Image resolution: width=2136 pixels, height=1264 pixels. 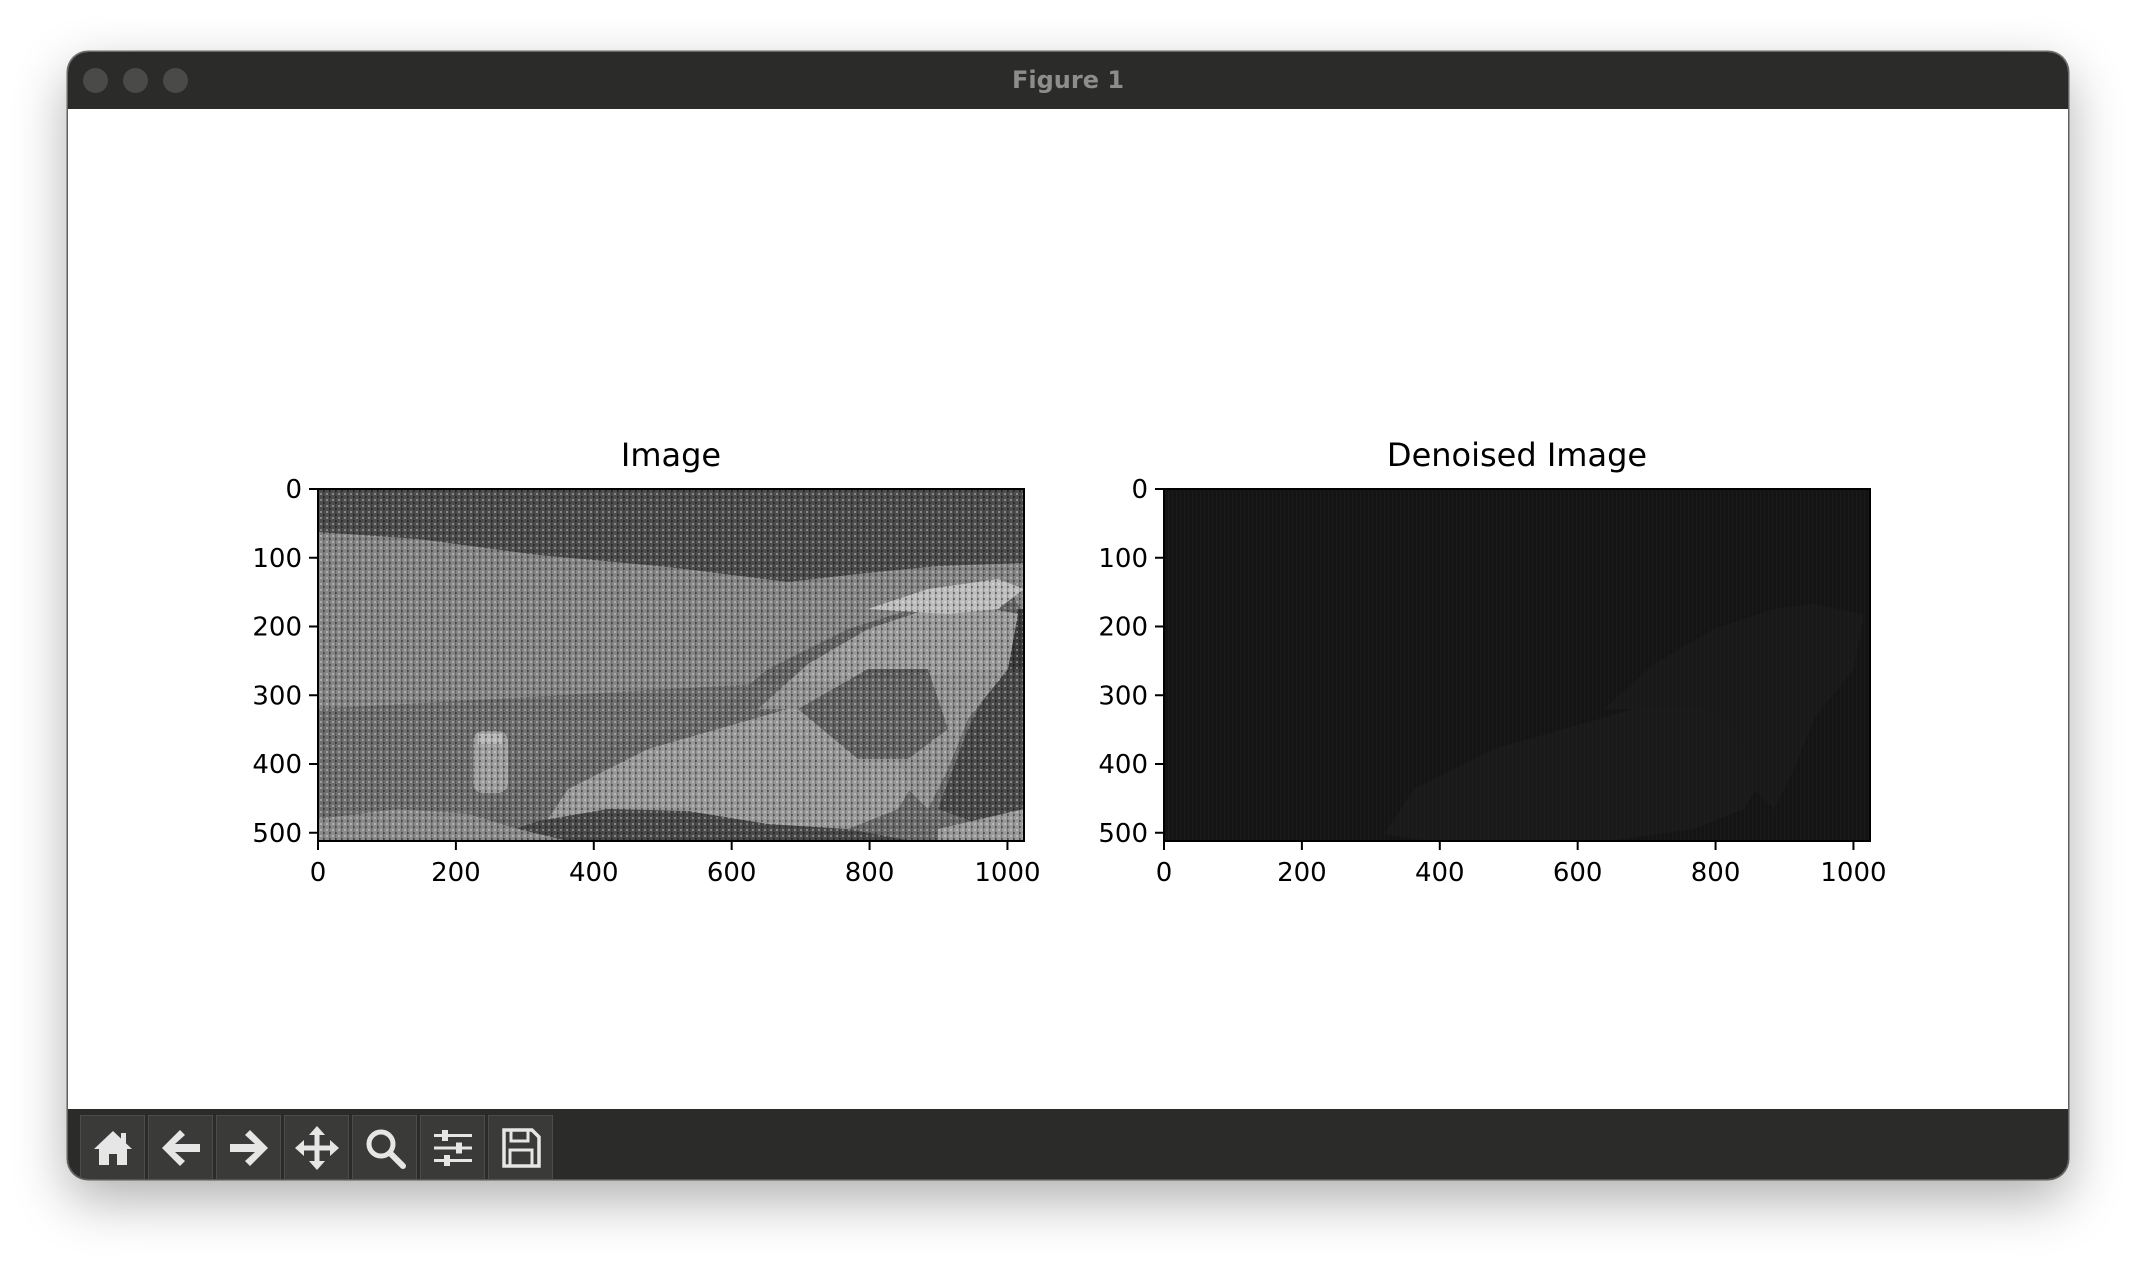 I want to click on forward-button, so click(x=248, y=1147).